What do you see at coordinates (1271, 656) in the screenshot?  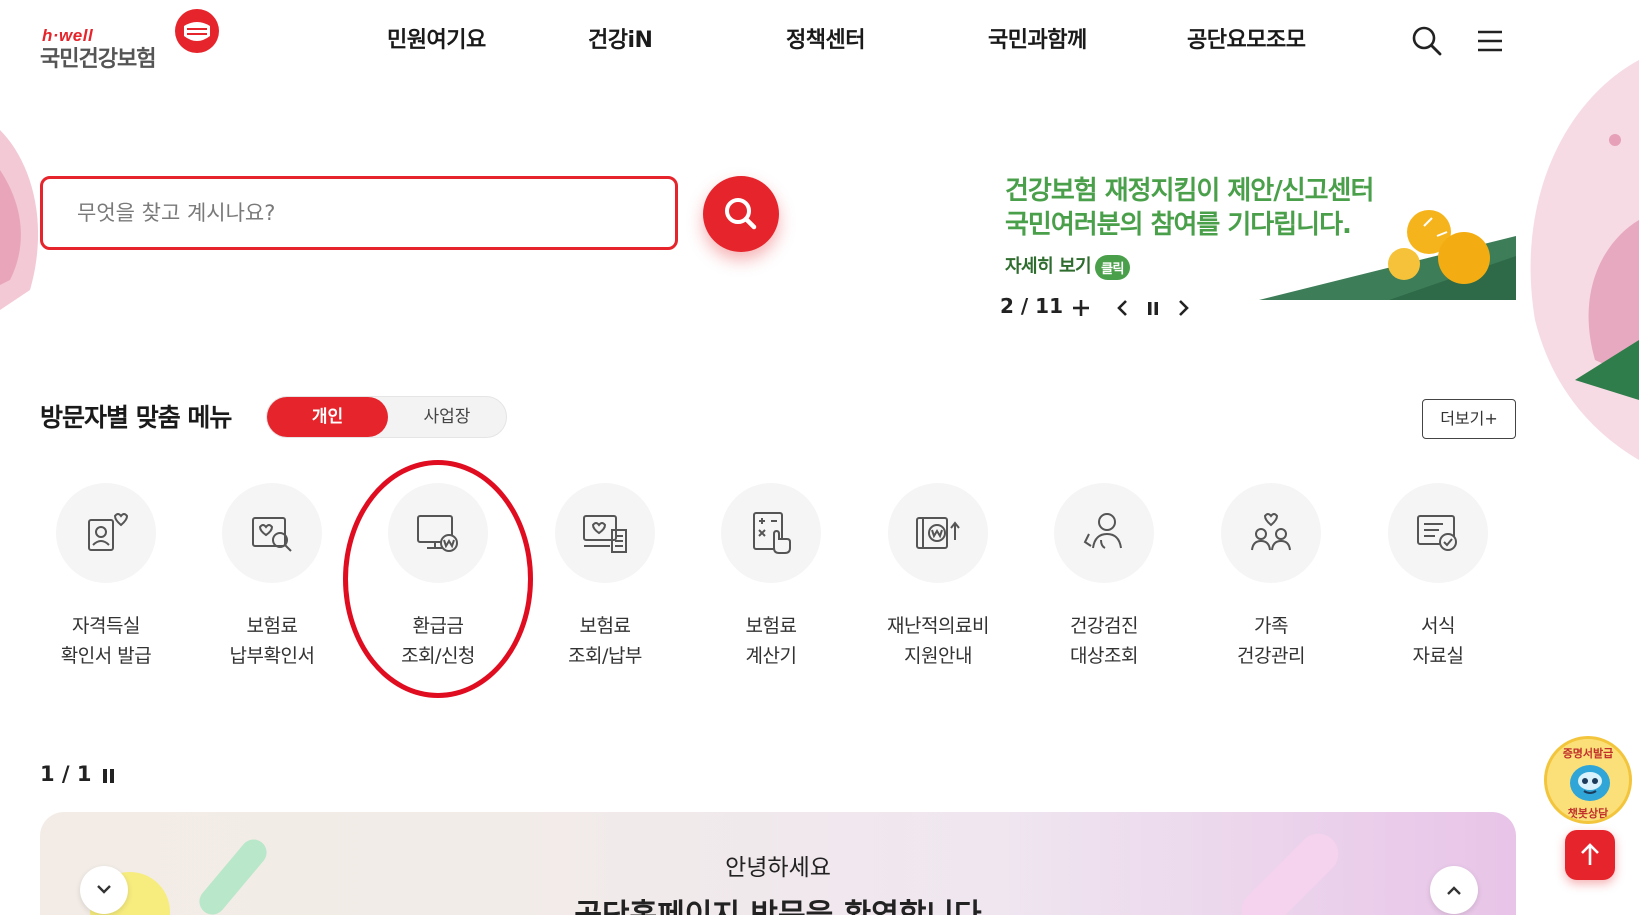 I see `menu-label-line2: 건강관리` at bounding box center [1271, 656].